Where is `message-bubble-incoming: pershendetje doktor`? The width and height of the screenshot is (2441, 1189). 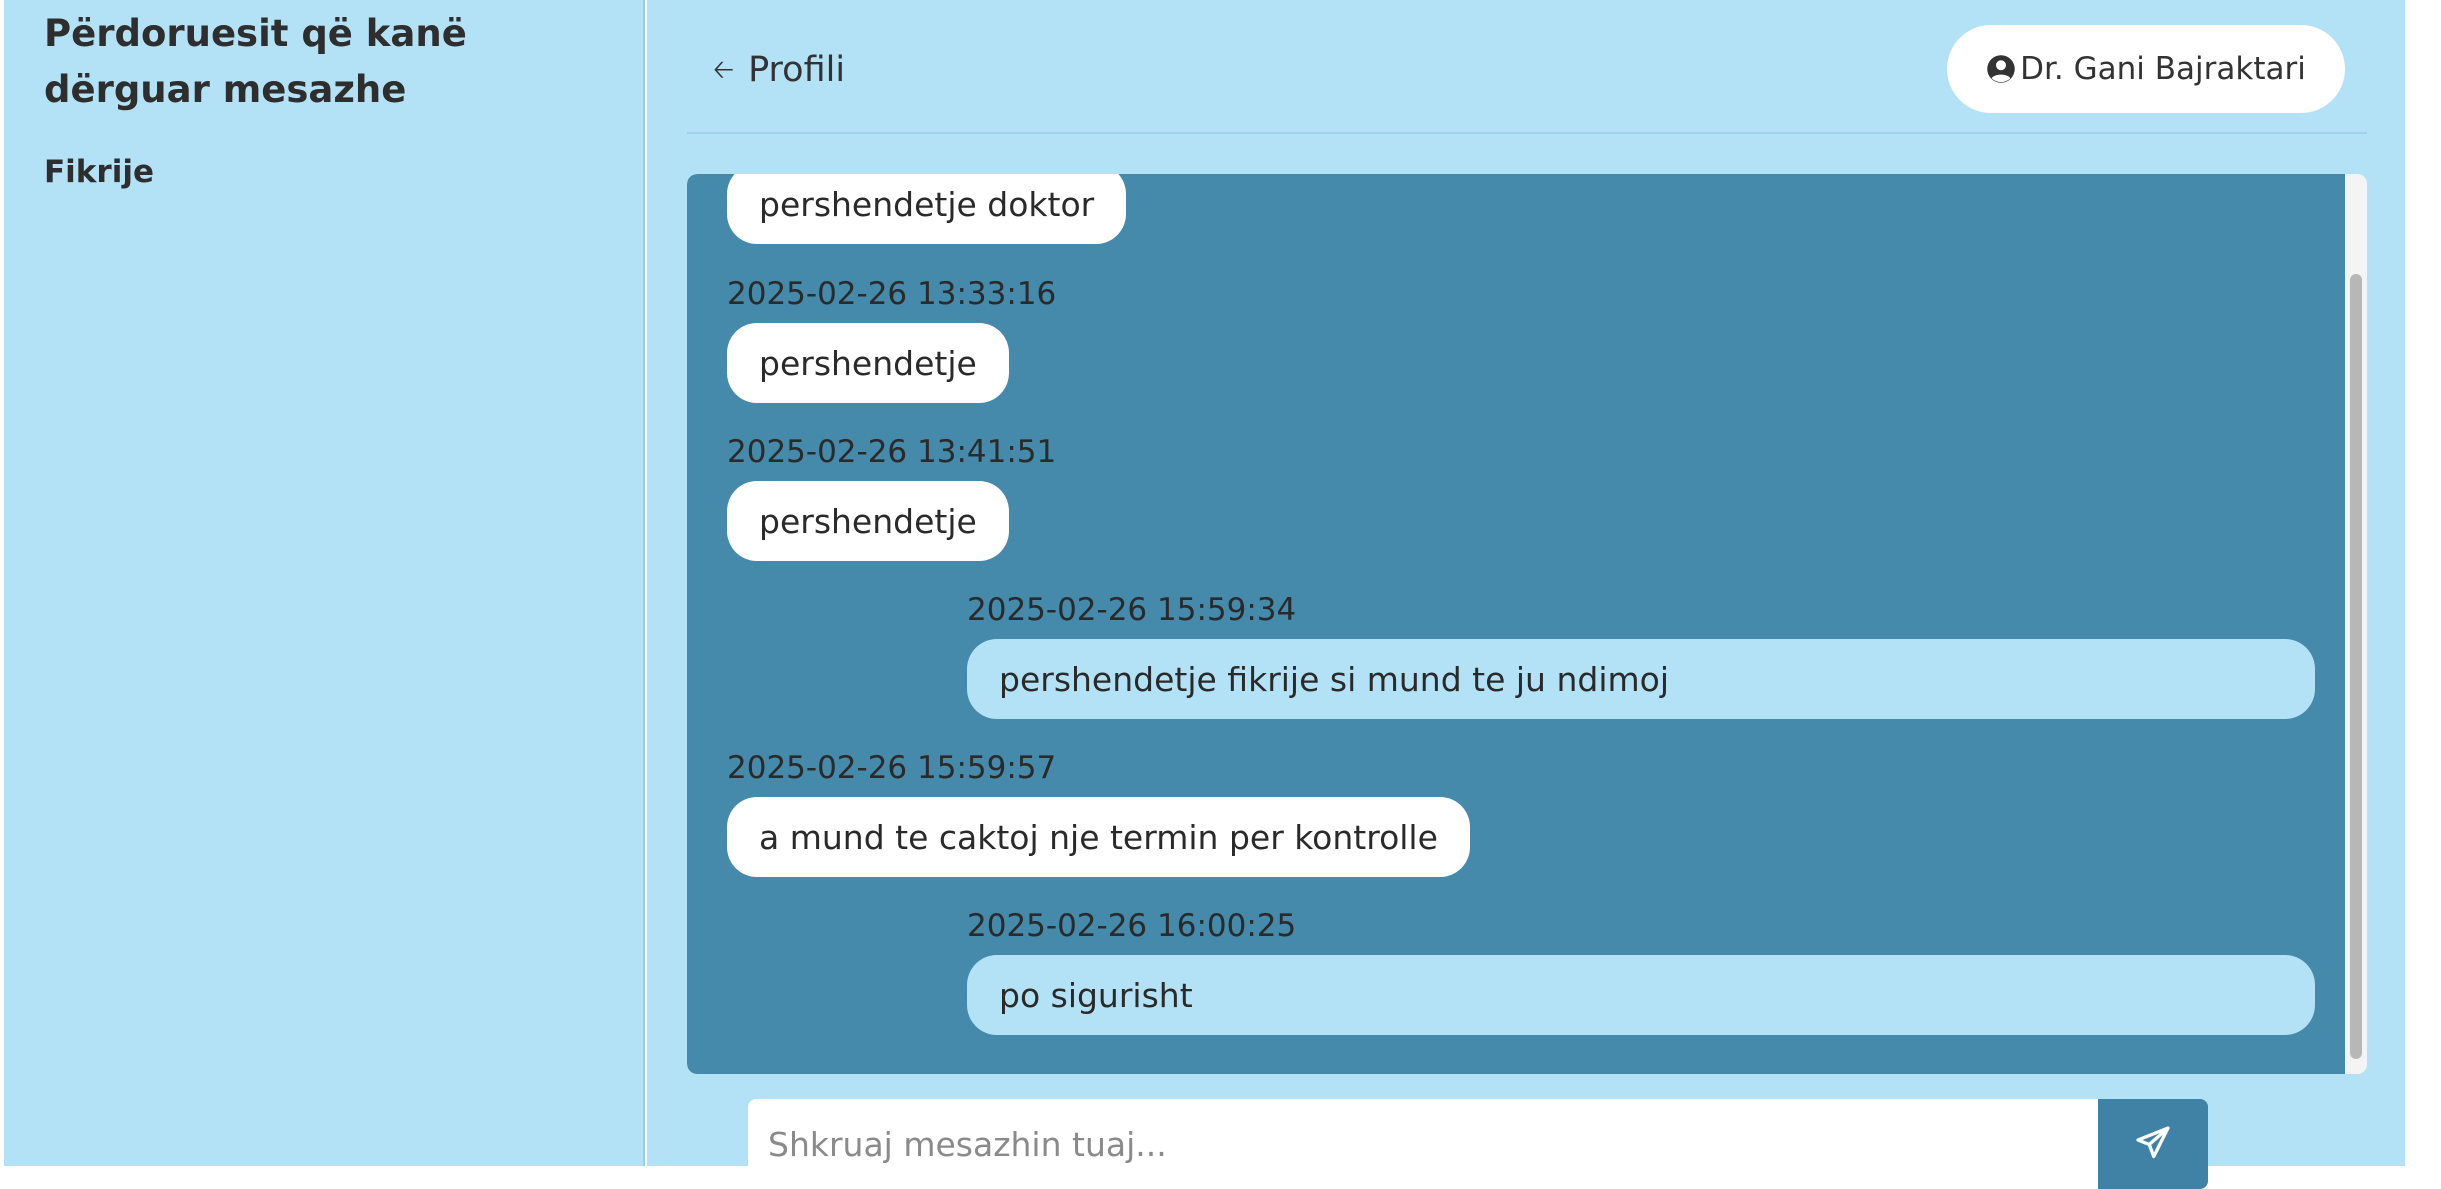 message-bubble-incoming: pershendetje doktor is located at coordinates (927, 209).